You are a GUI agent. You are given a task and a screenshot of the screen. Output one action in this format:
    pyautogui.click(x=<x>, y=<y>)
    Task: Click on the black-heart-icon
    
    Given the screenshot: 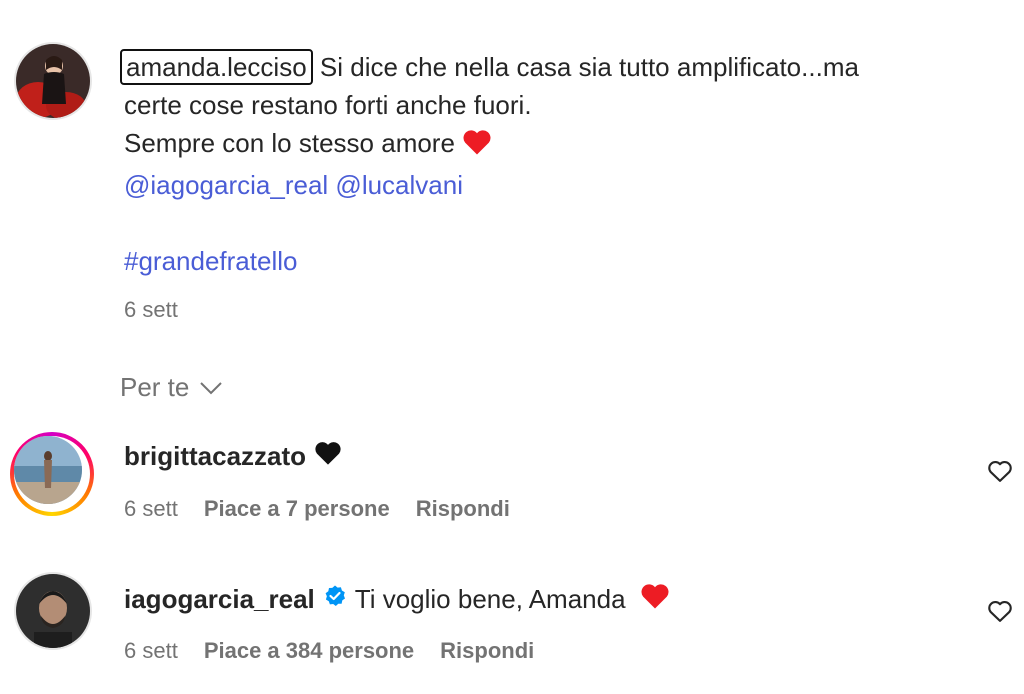 What is the action you would take?
    pyautogui.click(x=328, y=456)
    